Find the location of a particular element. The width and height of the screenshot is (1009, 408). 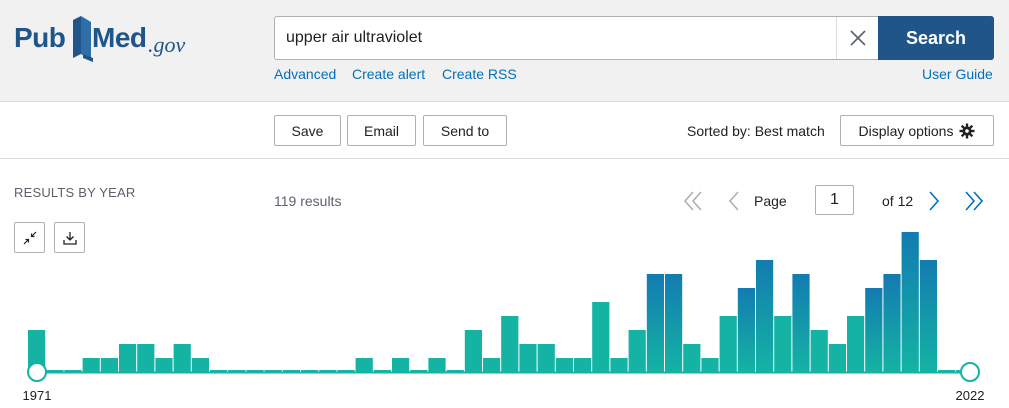

next-page-icon is located at coordinates (934, 201).